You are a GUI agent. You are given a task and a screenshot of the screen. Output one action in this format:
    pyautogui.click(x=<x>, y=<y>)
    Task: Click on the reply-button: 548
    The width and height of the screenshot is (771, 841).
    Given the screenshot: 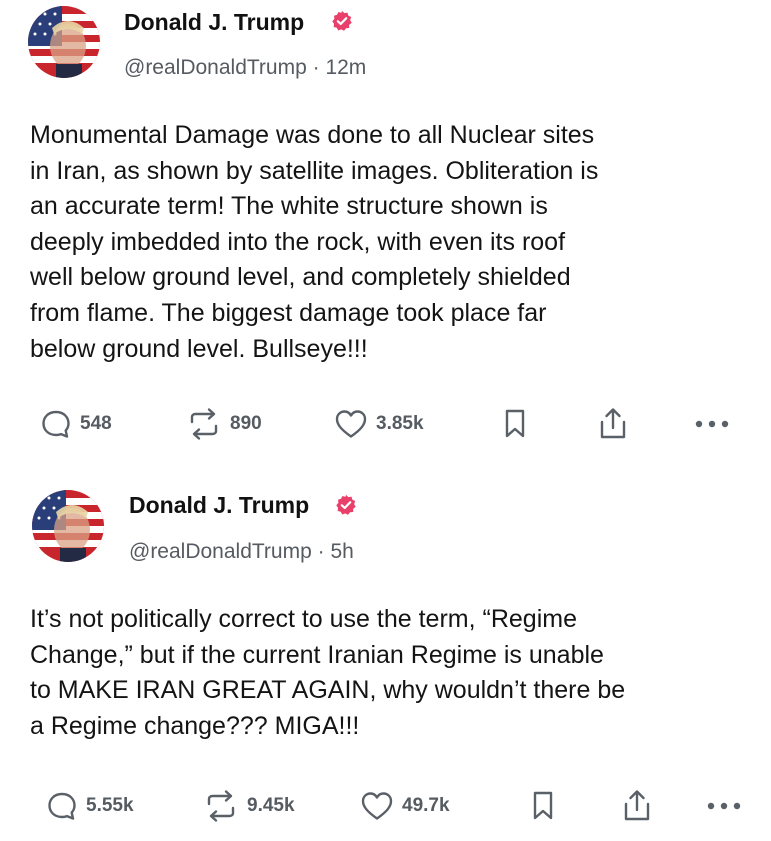 What is the action you would take?
    pyautogui.click(x=76, y=424)
    